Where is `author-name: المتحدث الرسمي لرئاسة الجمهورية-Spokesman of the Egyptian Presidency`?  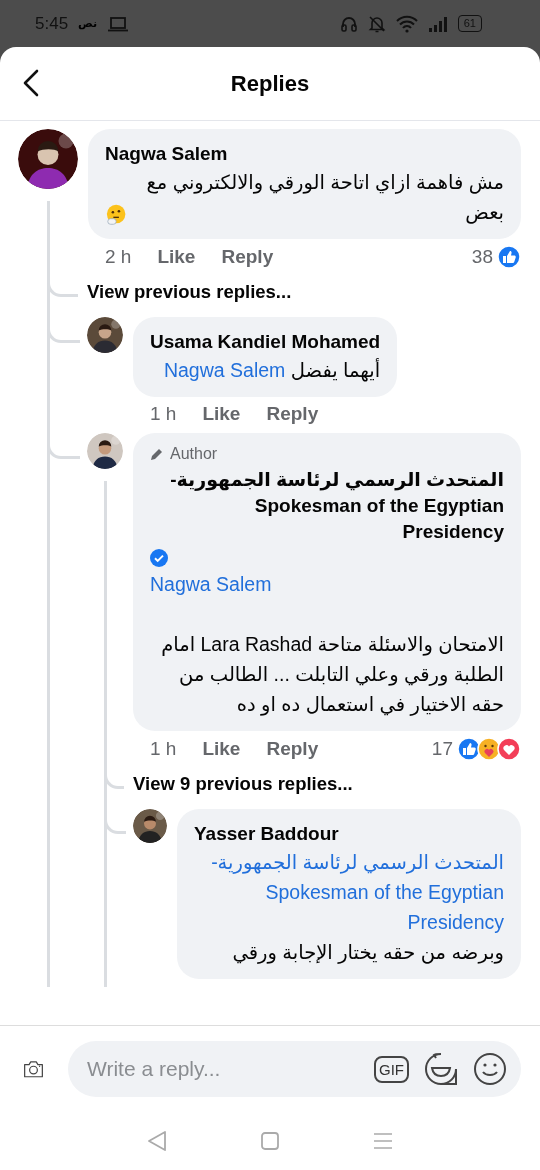
author-name: المتحدث الرسمي لرئاسة الجمهورية-Spokesman of the Egyptian Presidency is located at coordinates (327, 506).